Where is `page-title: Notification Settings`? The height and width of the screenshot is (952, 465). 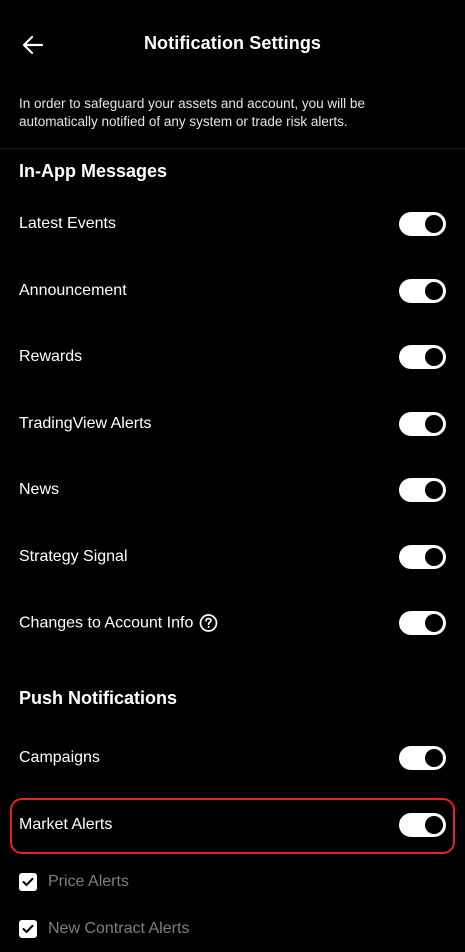 page-title: Notification Settings is located at coordinates (232, 43).